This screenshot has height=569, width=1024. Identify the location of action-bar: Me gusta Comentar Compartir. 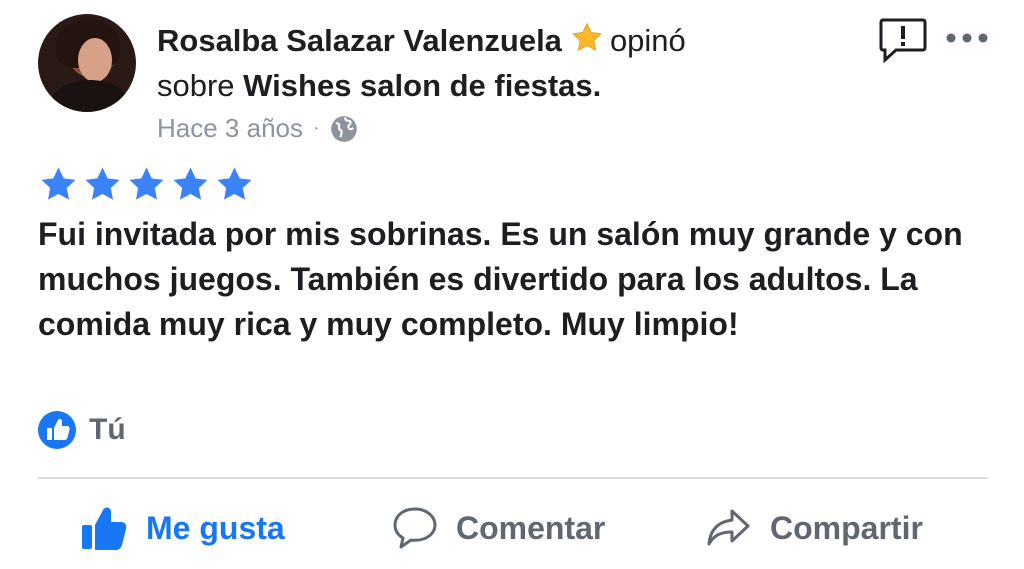
(512, 528).